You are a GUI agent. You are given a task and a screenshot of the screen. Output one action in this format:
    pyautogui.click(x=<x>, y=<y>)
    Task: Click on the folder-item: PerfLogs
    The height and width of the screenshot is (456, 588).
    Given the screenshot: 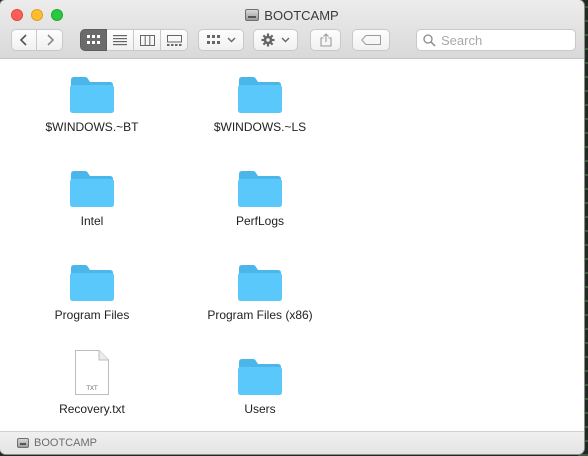 What is the action you would take?
    pyautogui.click(x=260, y=196)
    